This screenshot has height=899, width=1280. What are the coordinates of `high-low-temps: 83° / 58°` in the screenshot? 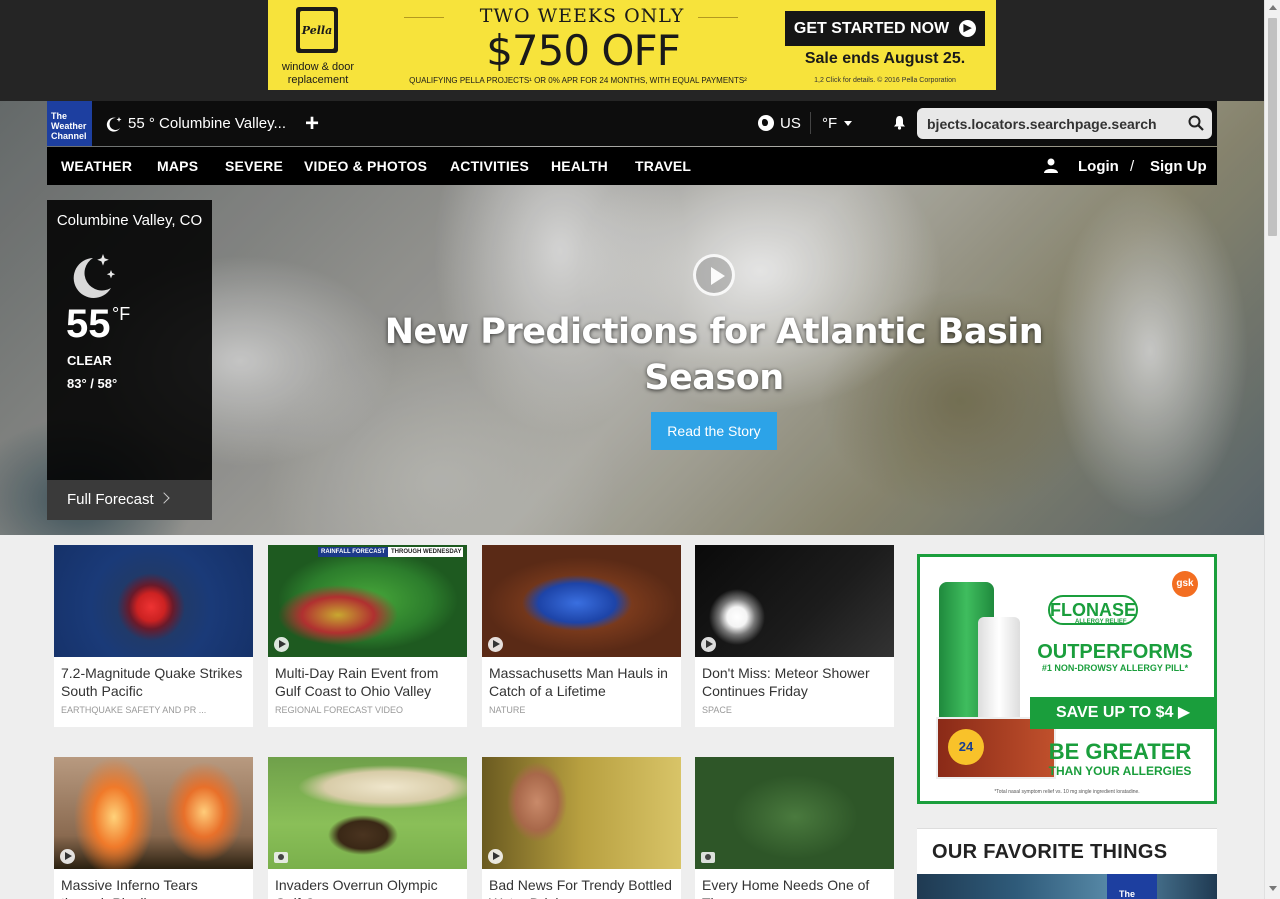 It's located at (92, 383).